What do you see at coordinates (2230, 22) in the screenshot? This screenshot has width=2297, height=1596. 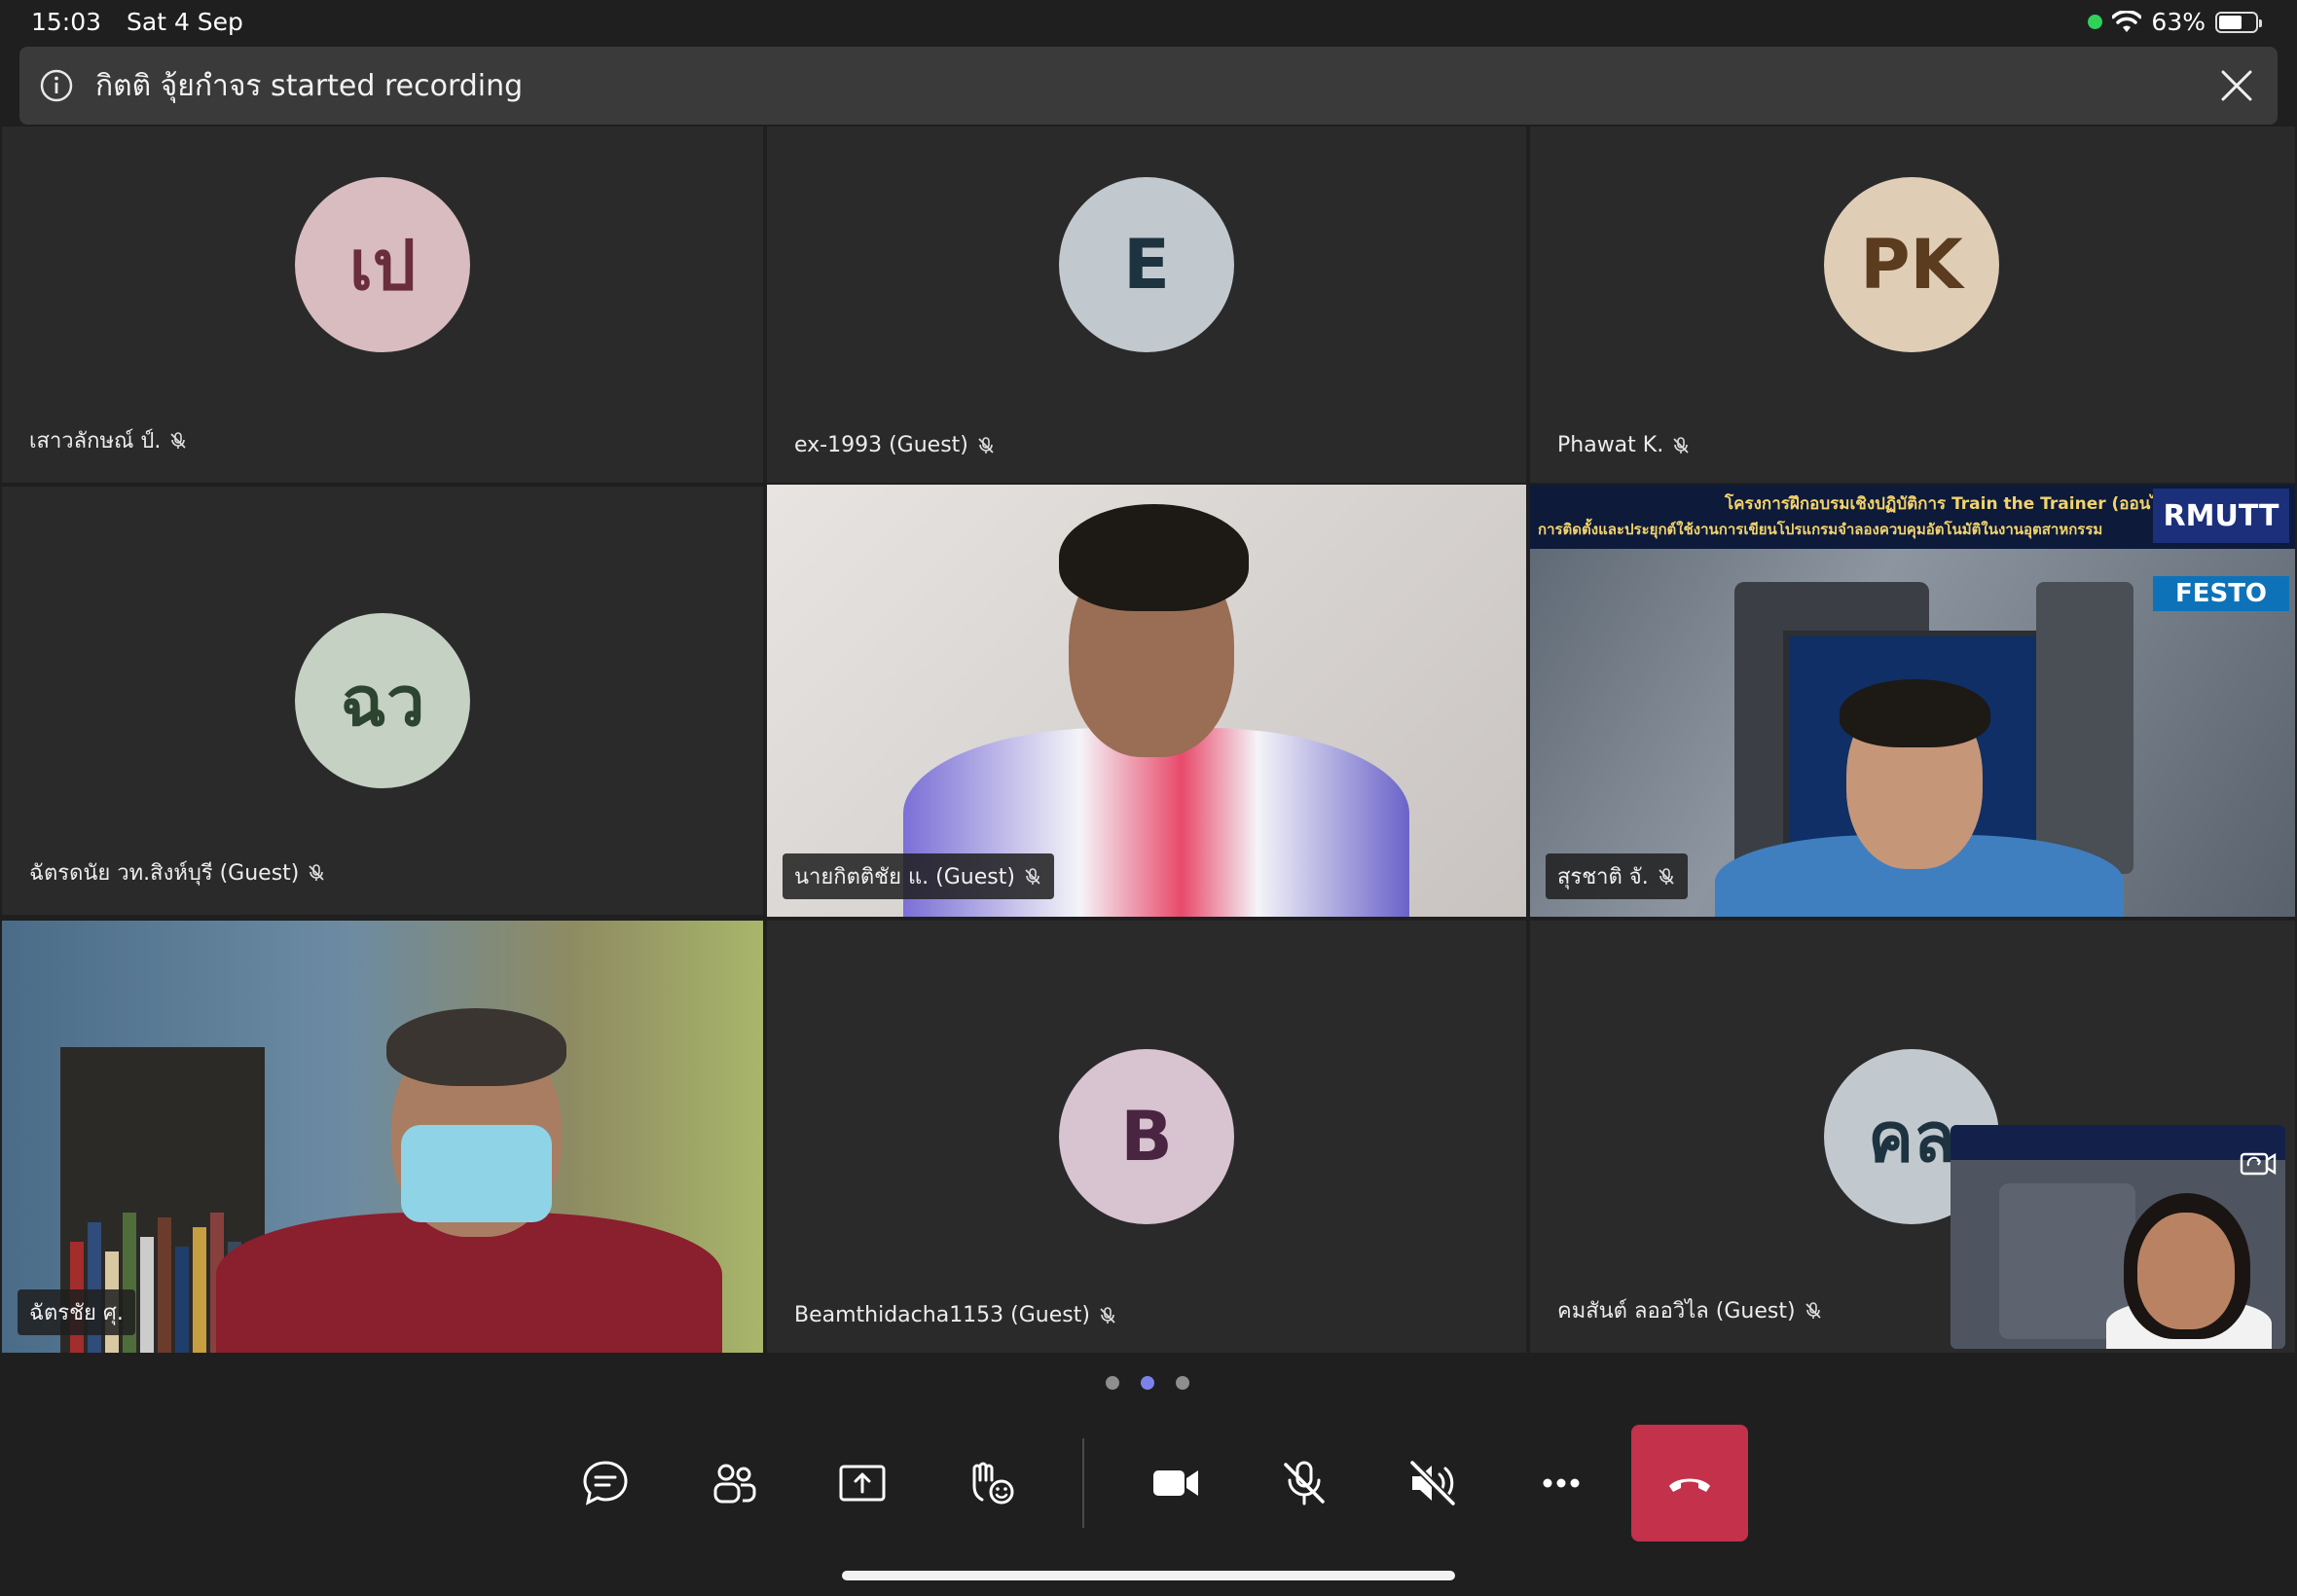 I see `battery-fill` at bounding box center [2230, 22].